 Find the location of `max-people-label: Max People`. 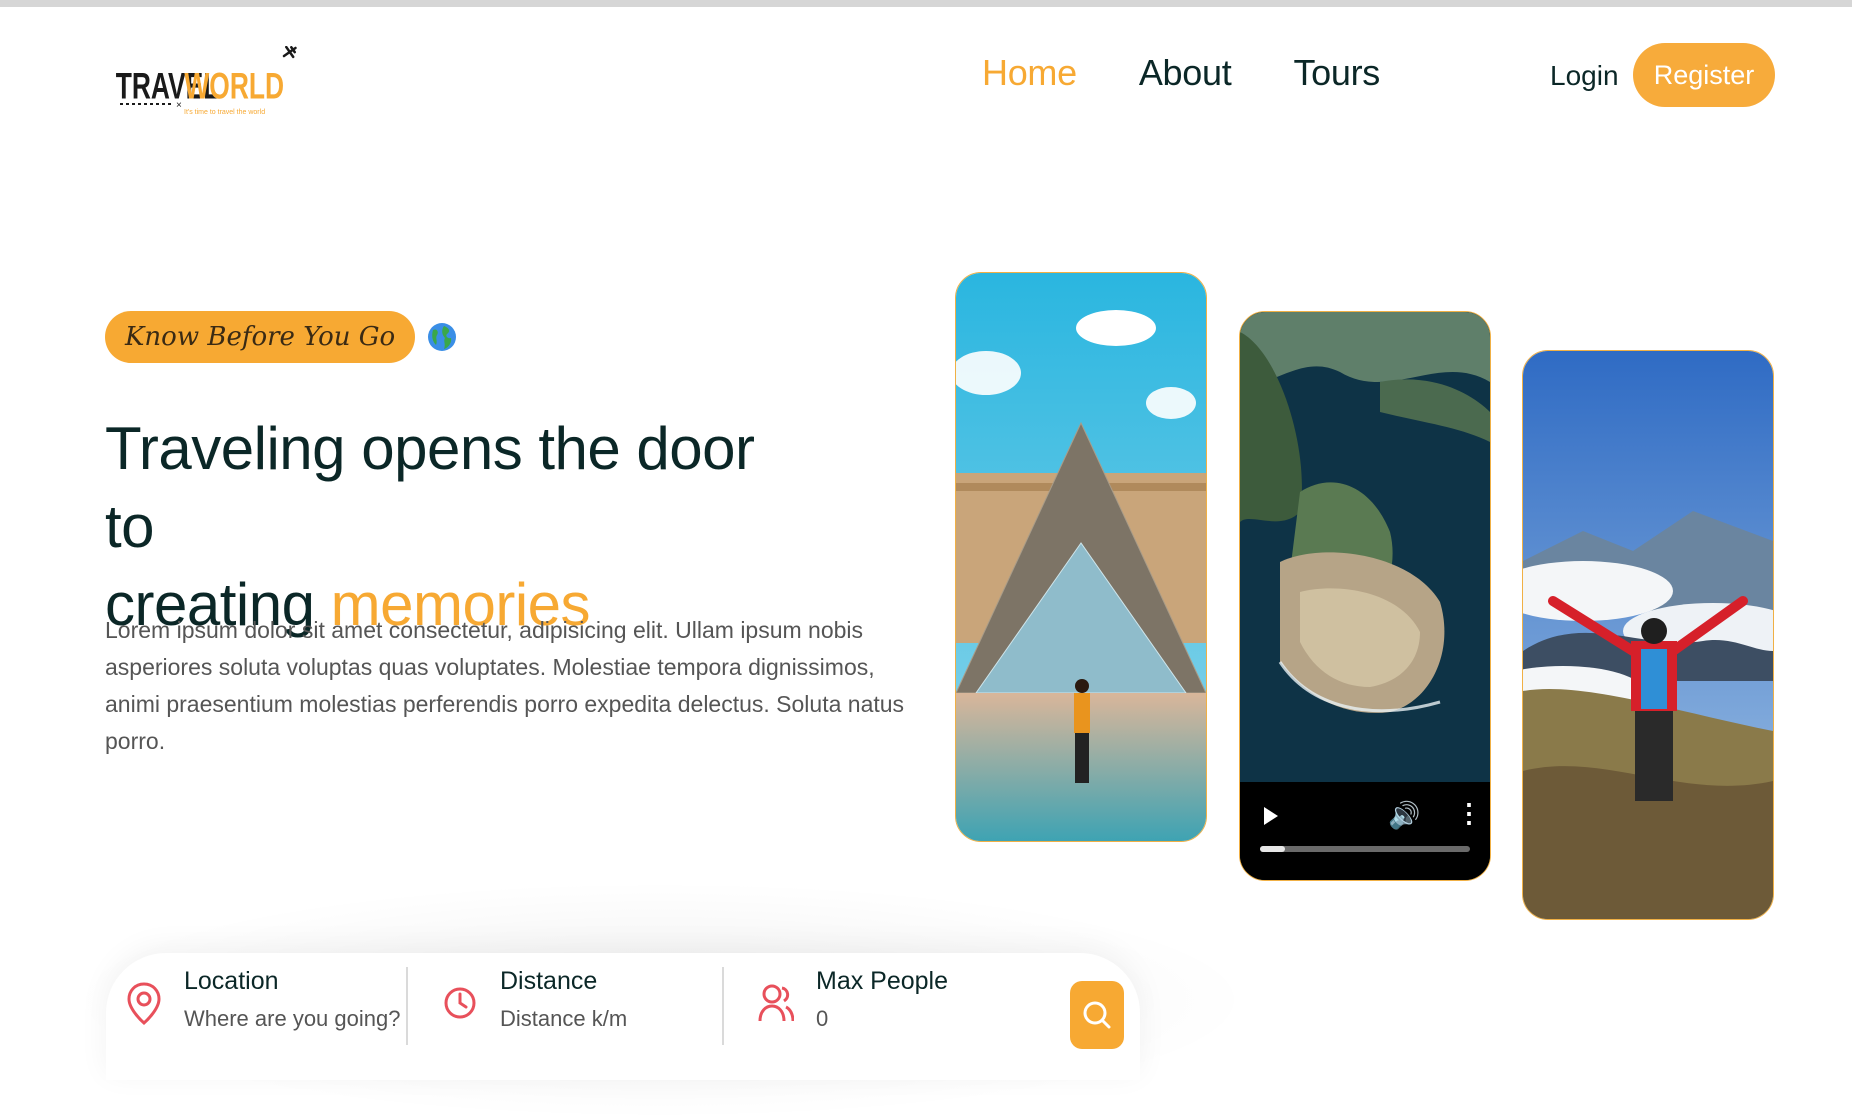

max-people-label: Max People is located at coordinates (882, 981).